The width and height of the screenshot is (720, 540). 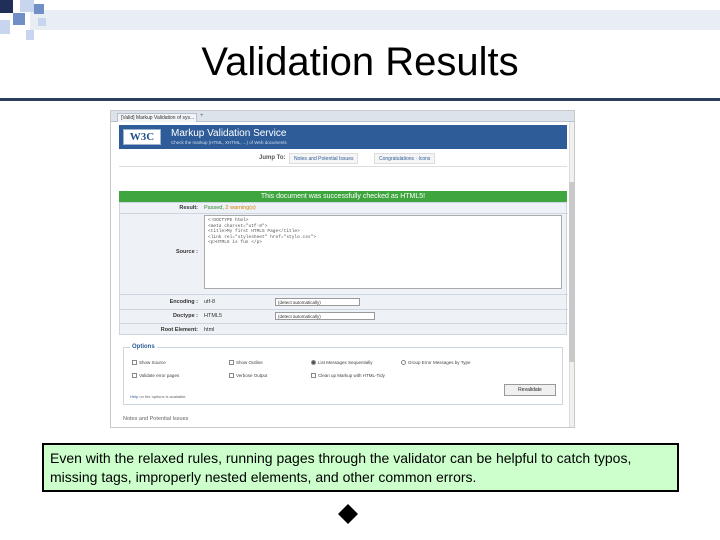 What do you see at coordinates (348, 514) in the screenshot?
I see `navigation-arrow-icon` at bounding box center [348, 514].